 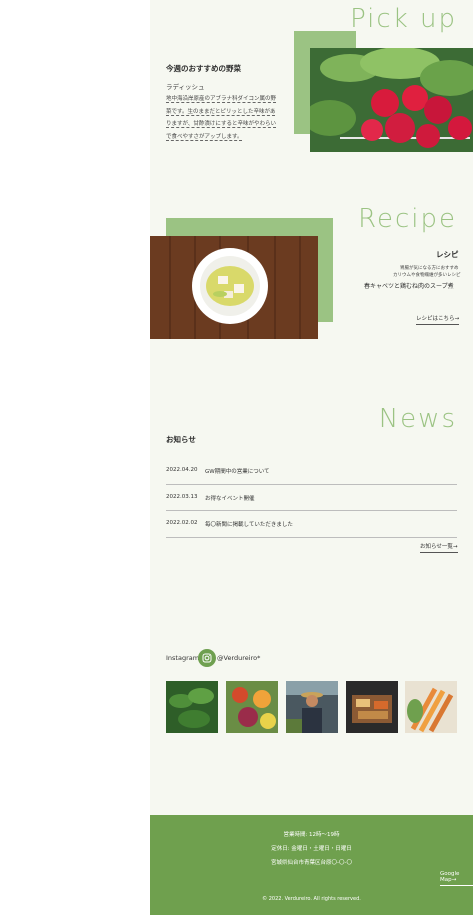 What do you see at coordinates (311, 835) in the screenshot?
I see `footer-hours: 営業時間: 12時〜19時` at bounding box center [311, 835].